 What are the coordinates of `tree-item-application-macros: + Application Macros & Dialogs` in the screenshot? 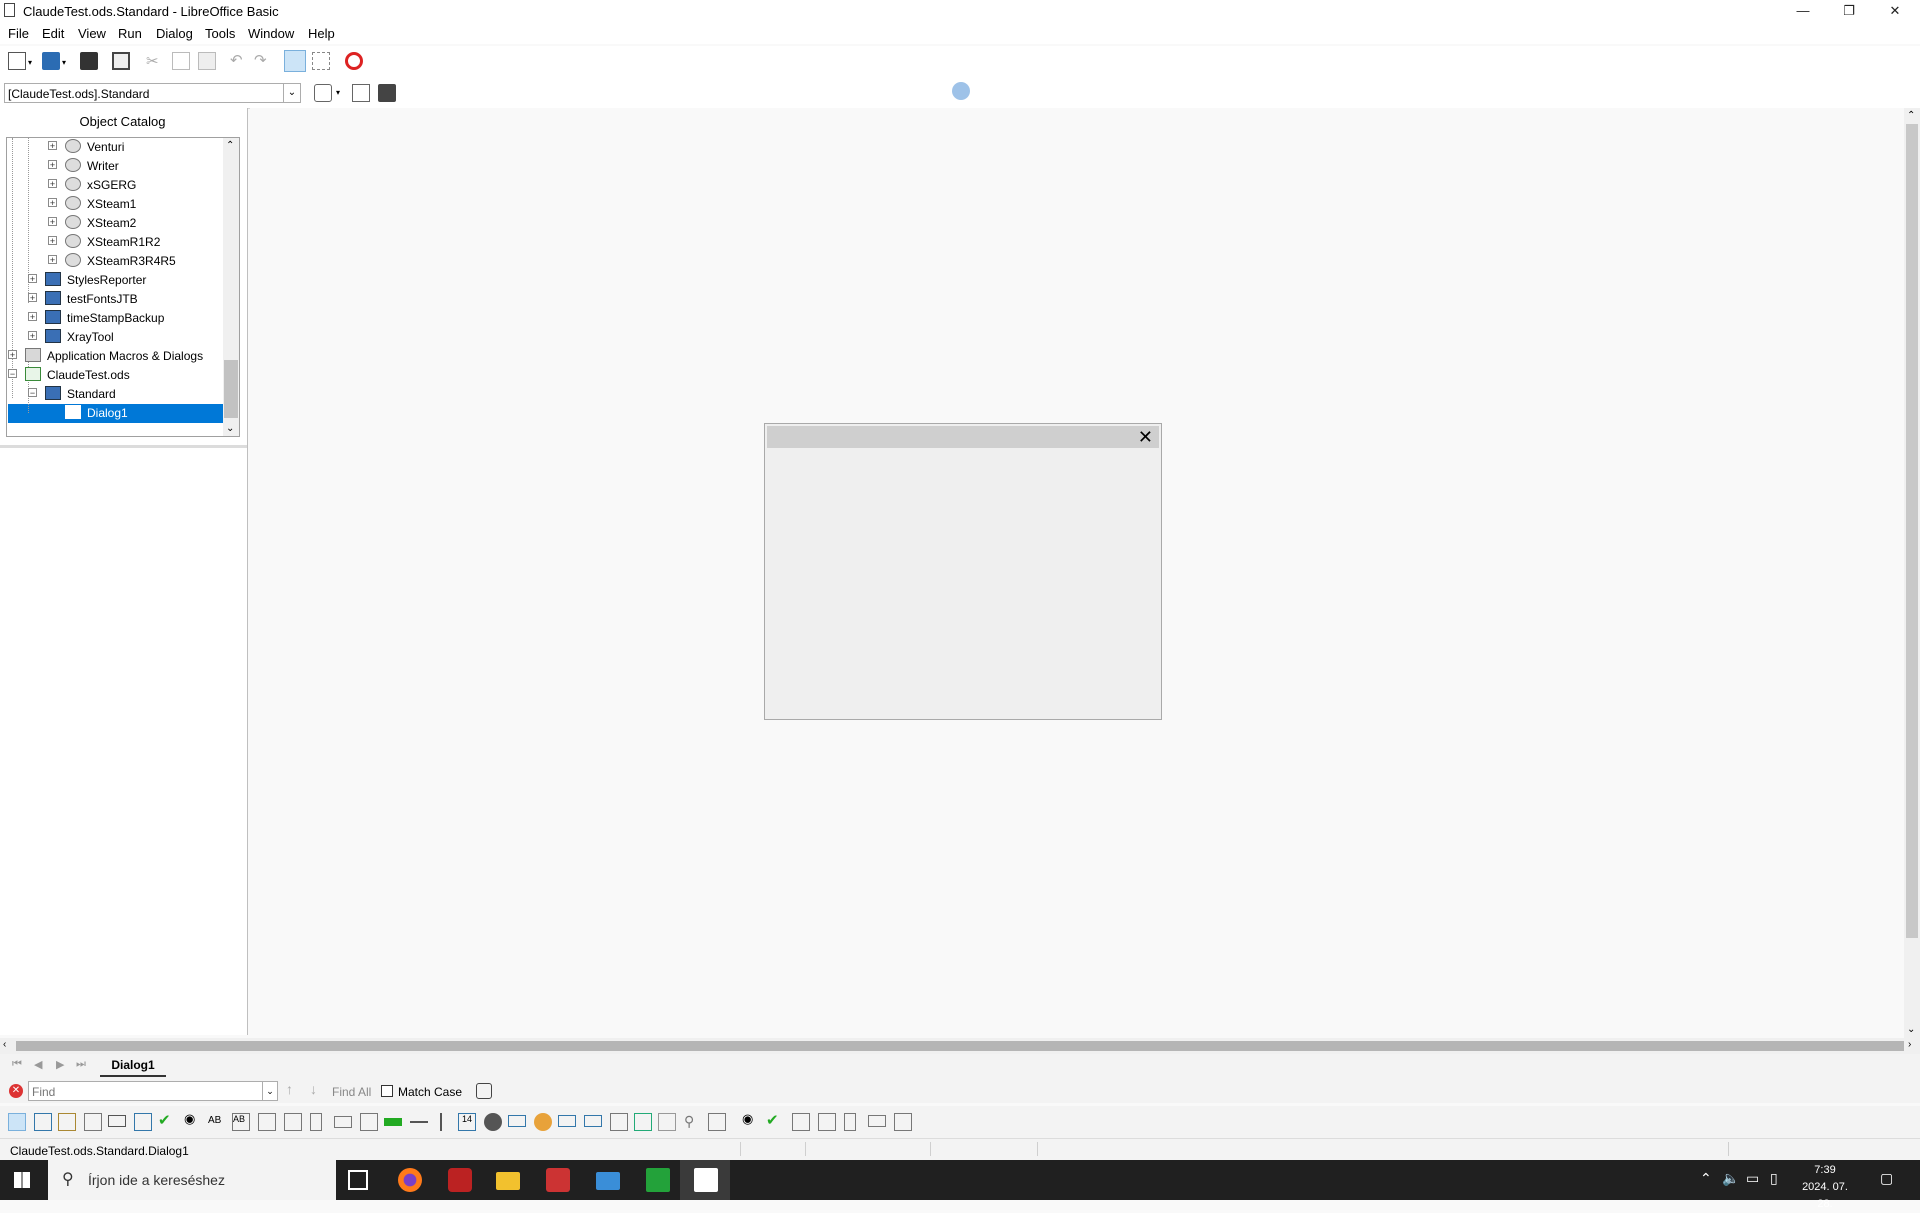 It's located at (115, 356).